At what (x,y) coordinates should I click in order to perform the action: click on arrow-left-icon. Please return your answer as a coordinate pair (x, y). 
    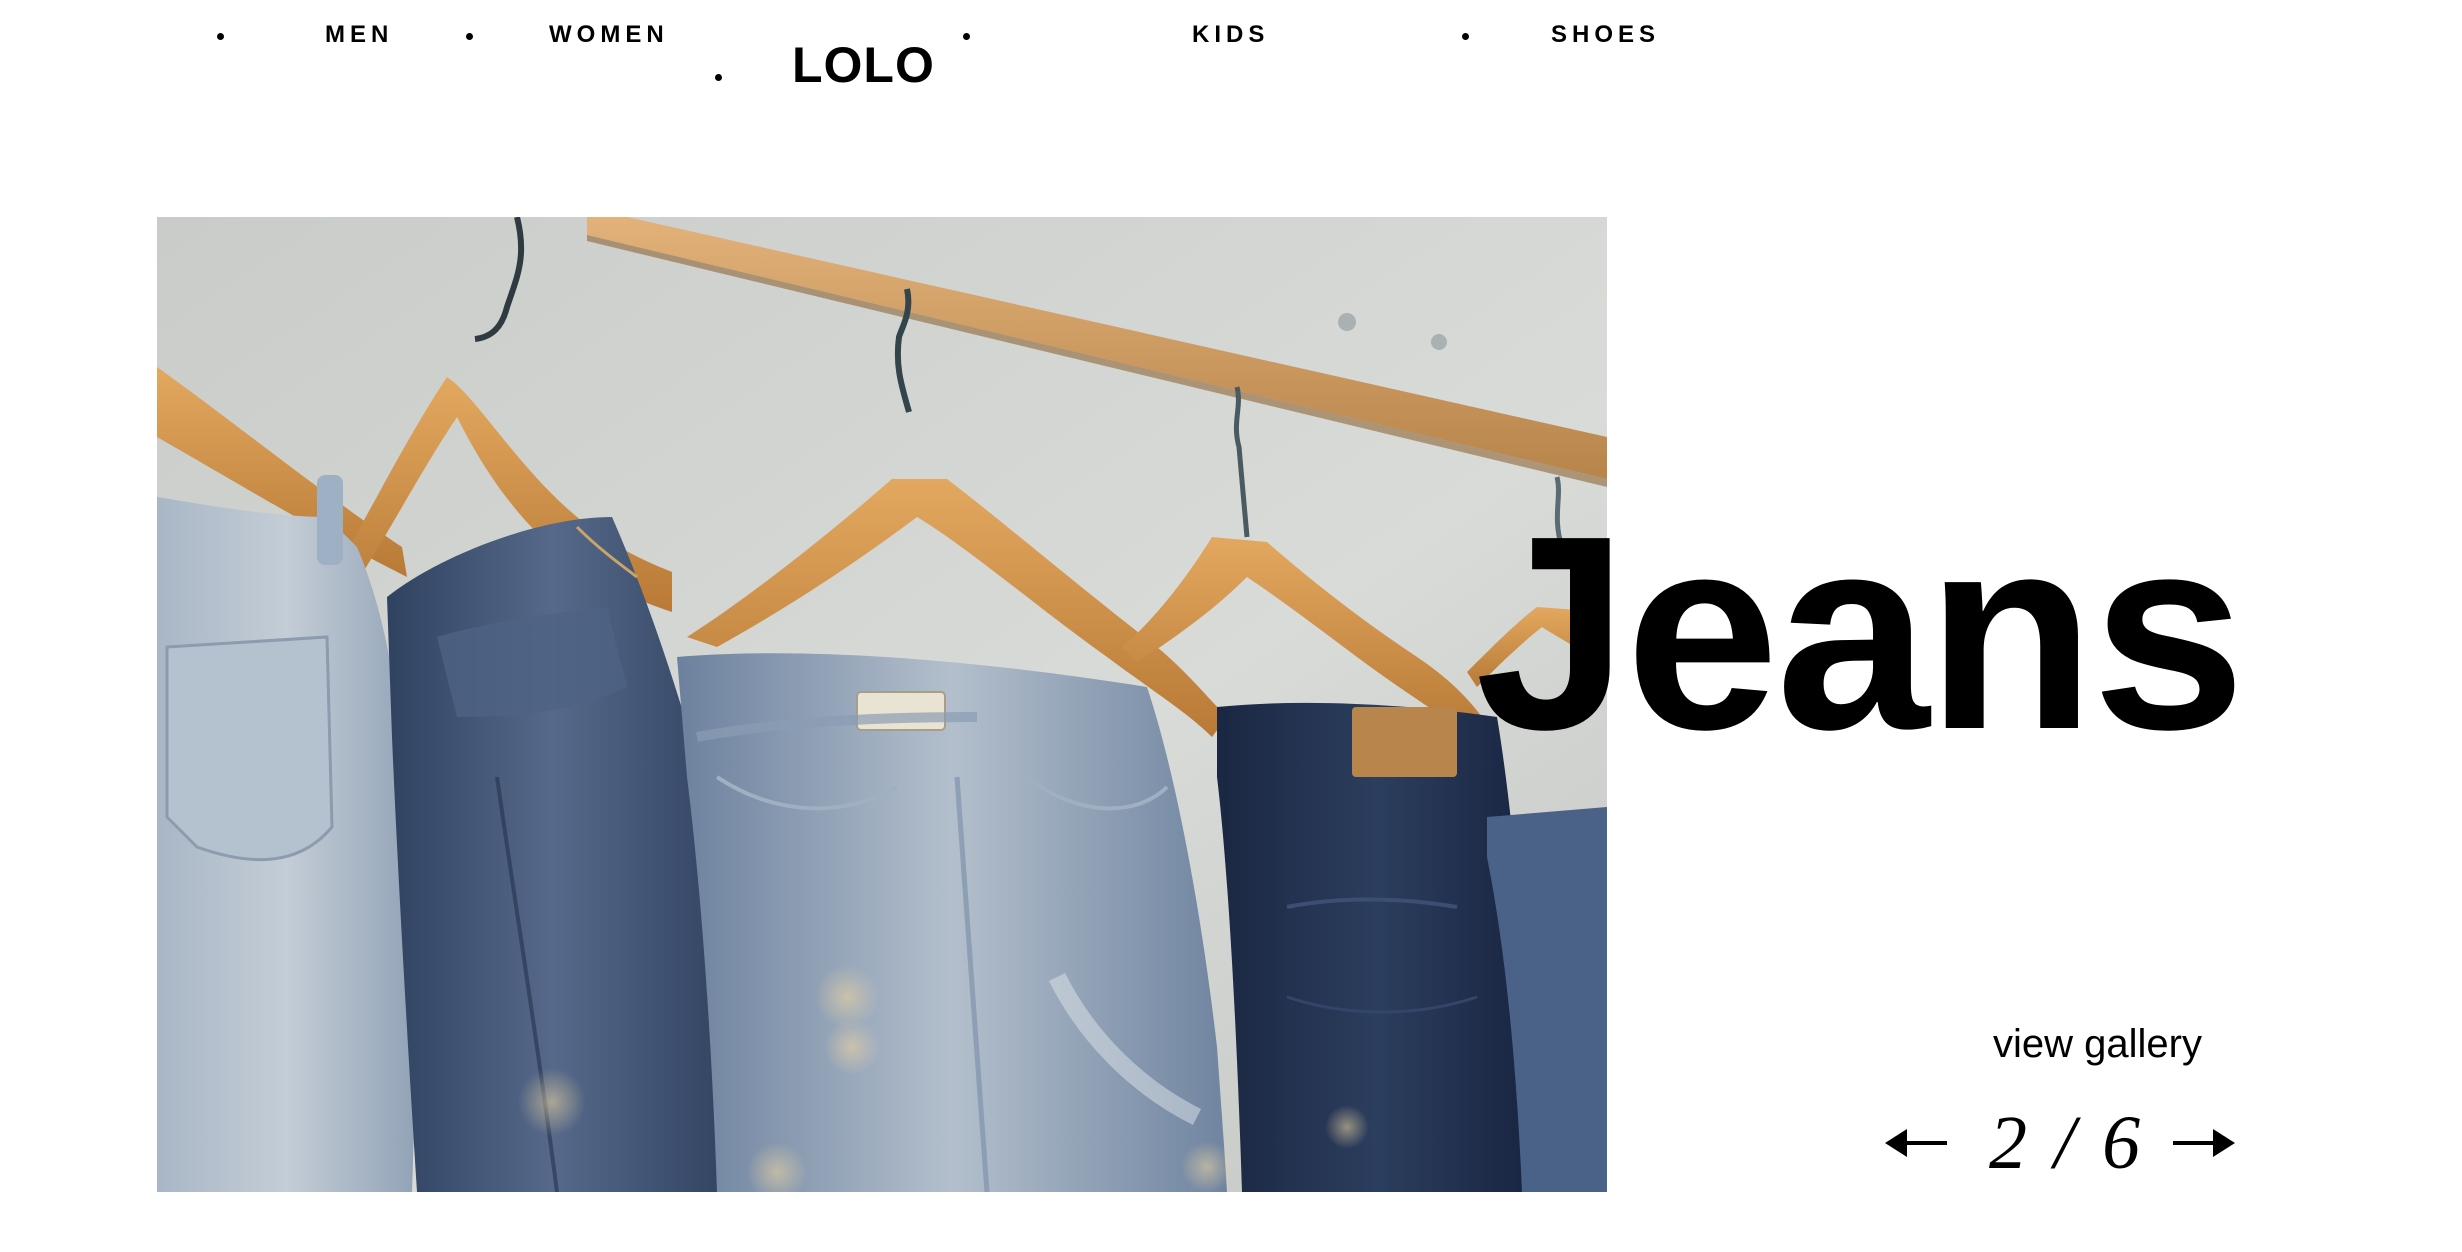
    Looking at the image, I should click on (1916, 1143).